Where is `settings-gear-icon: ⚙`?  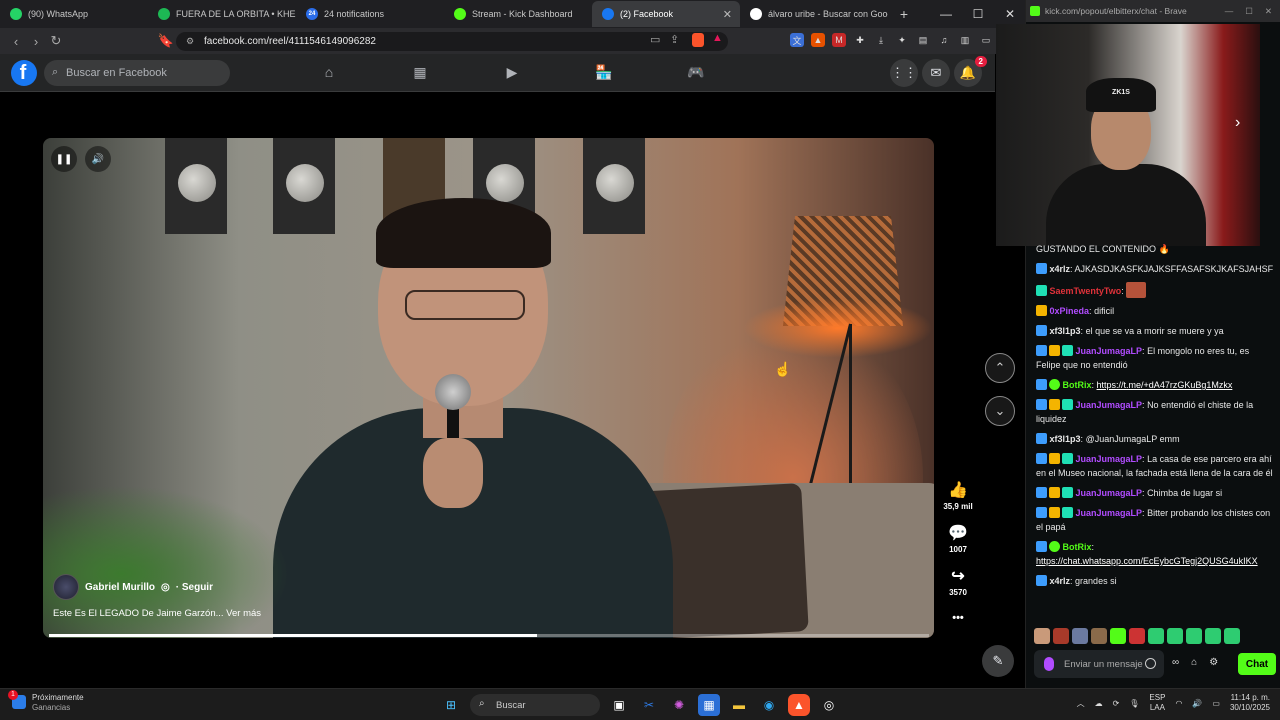 settings-gear-icon: ⚙ is located at coordinates (1213, 662).